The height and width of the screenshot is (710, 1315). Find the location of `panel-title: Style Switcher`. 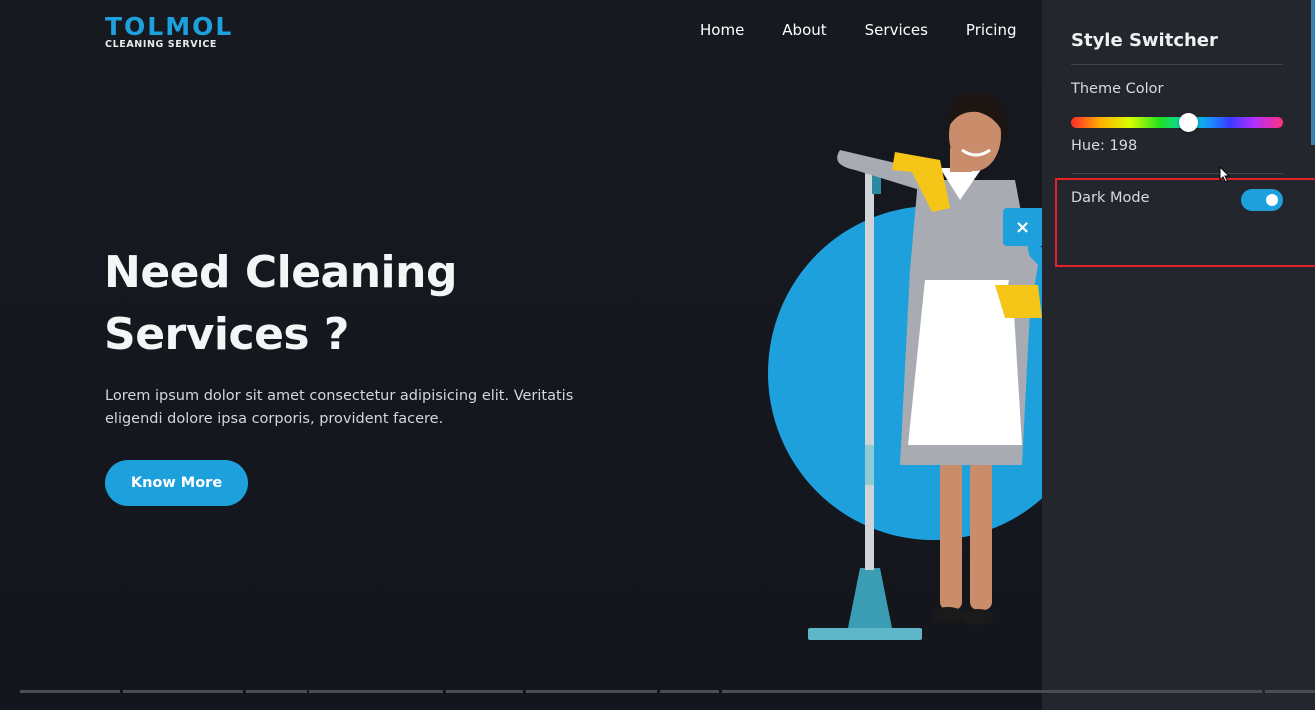

panel-title: Style Switcher is located at coordinates (1144, 40).